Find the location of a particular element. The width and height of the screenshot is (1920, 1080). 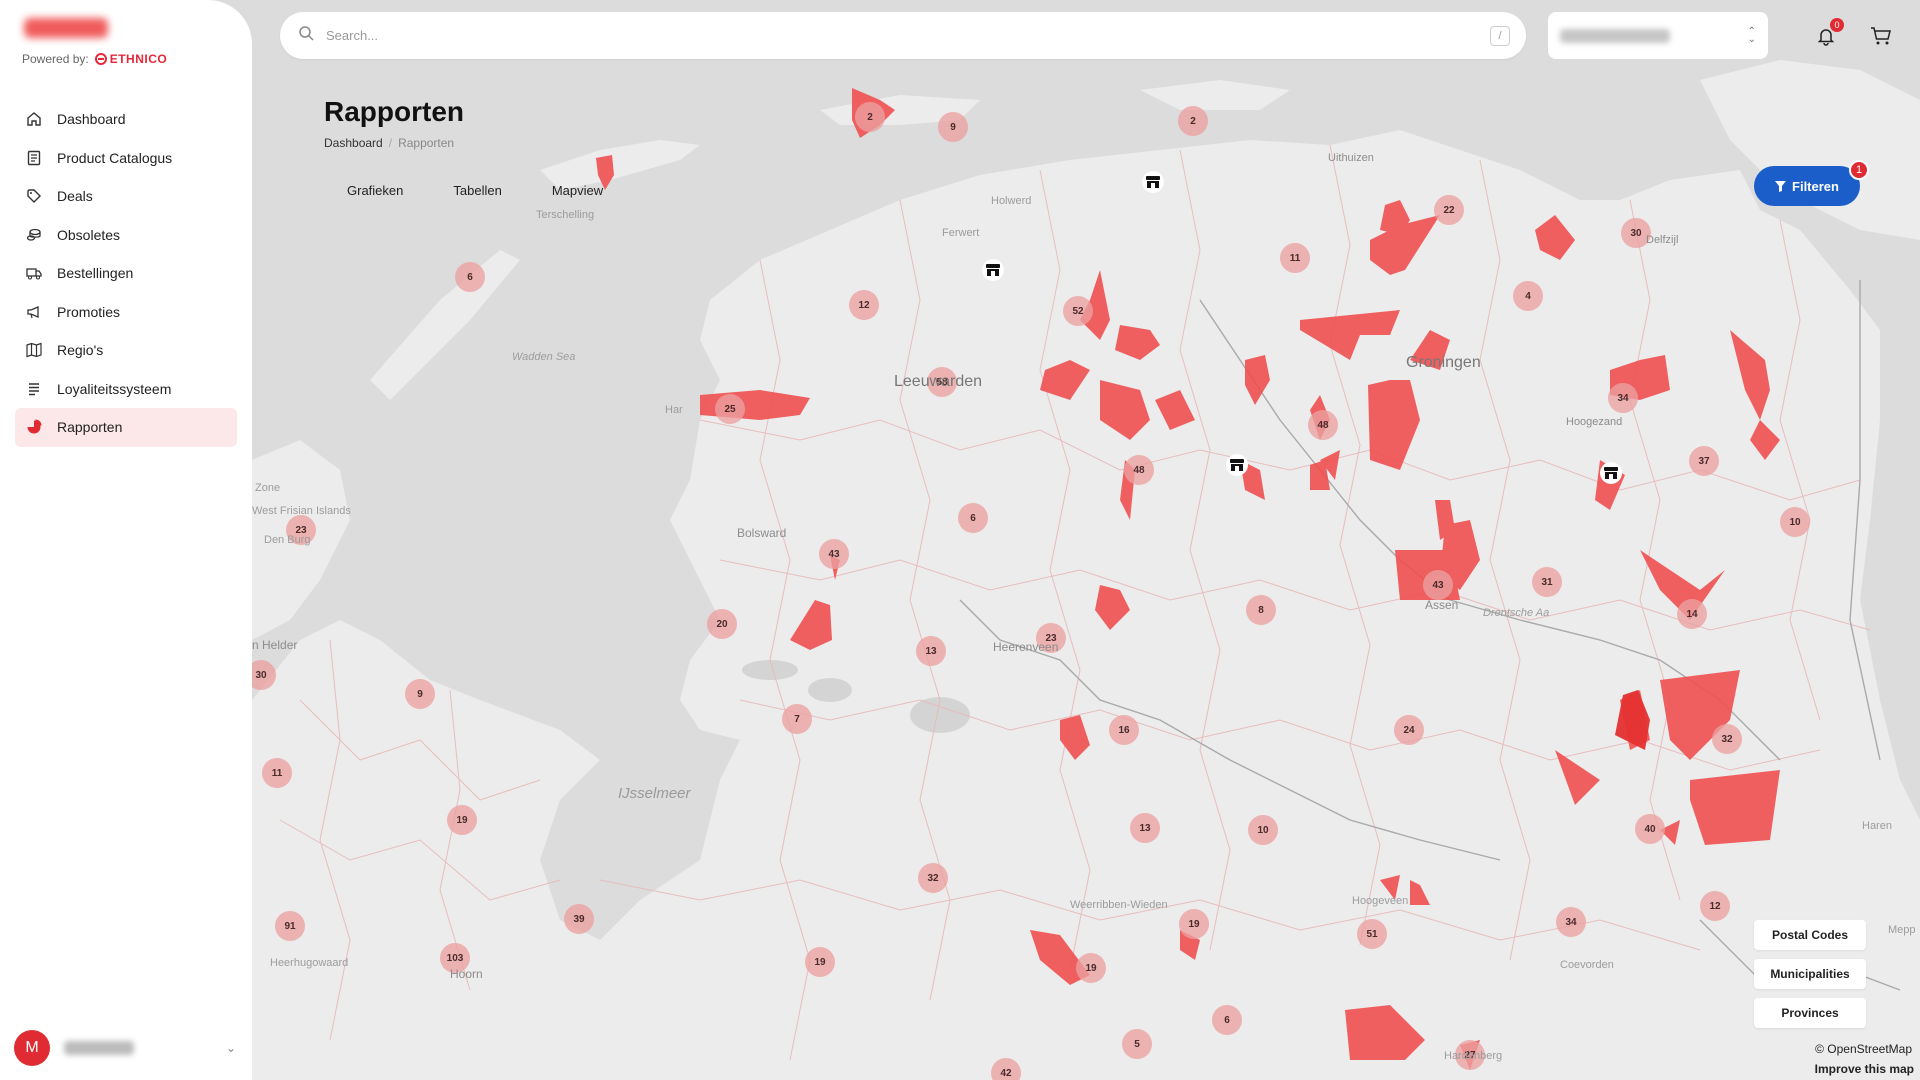

search-bar: / is located at coordinates (903, 35).